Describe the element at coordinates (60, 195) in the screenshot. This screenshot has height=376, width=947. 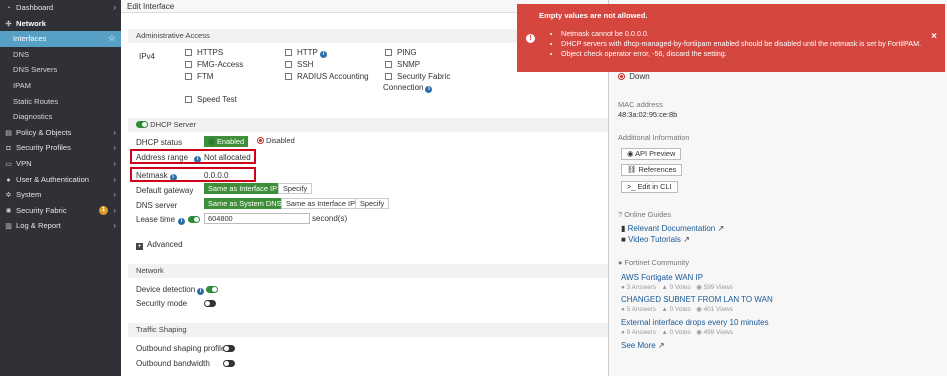
I see `sidebar-item-system: ✲ System ›` at that location.